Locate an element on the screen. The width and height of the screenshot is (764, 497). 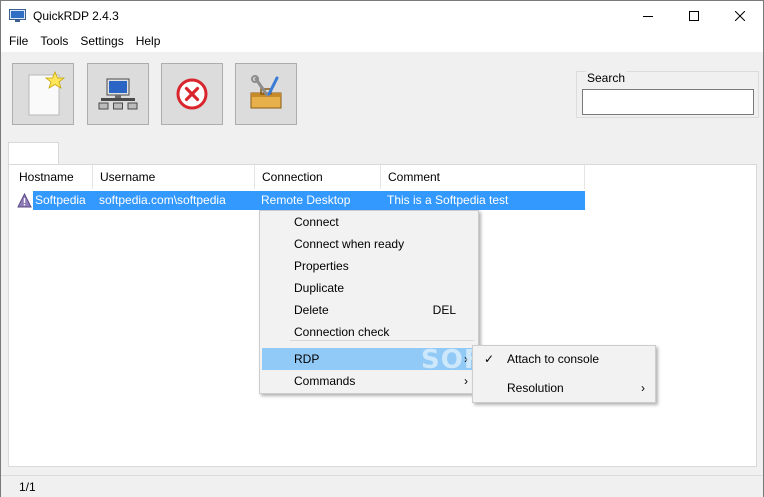
window-title: QuickRDP 2.4.3 is located at coordinates (76, 16).